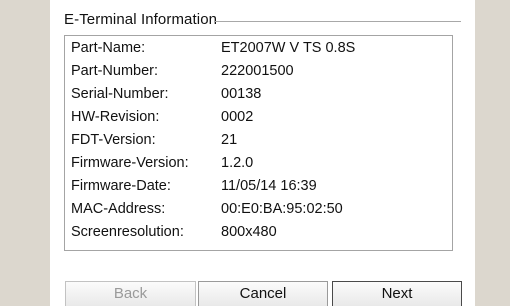 The image size is (510, 306). Describe the element at coordinates (241, 94) in the screenshot. I see `info-value: 00138` at that location.